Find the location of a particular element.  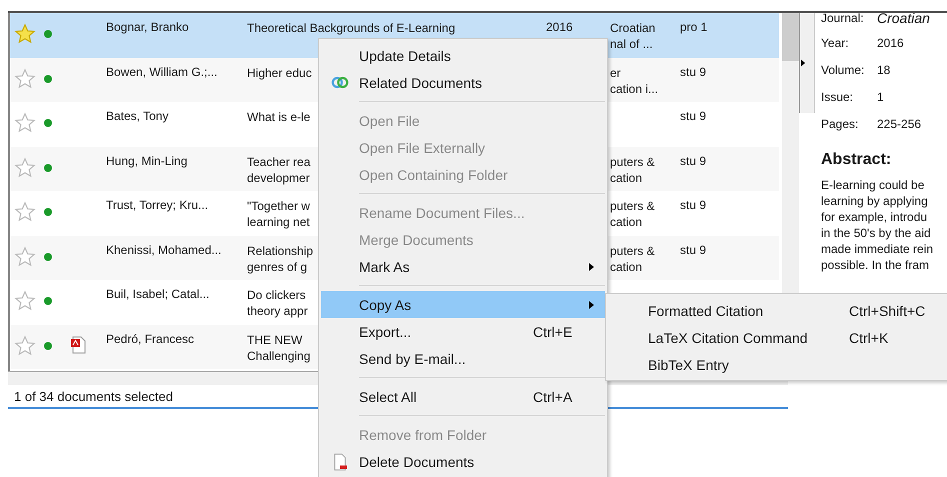

title-text: Relationship is located at coordinates (280, 251).